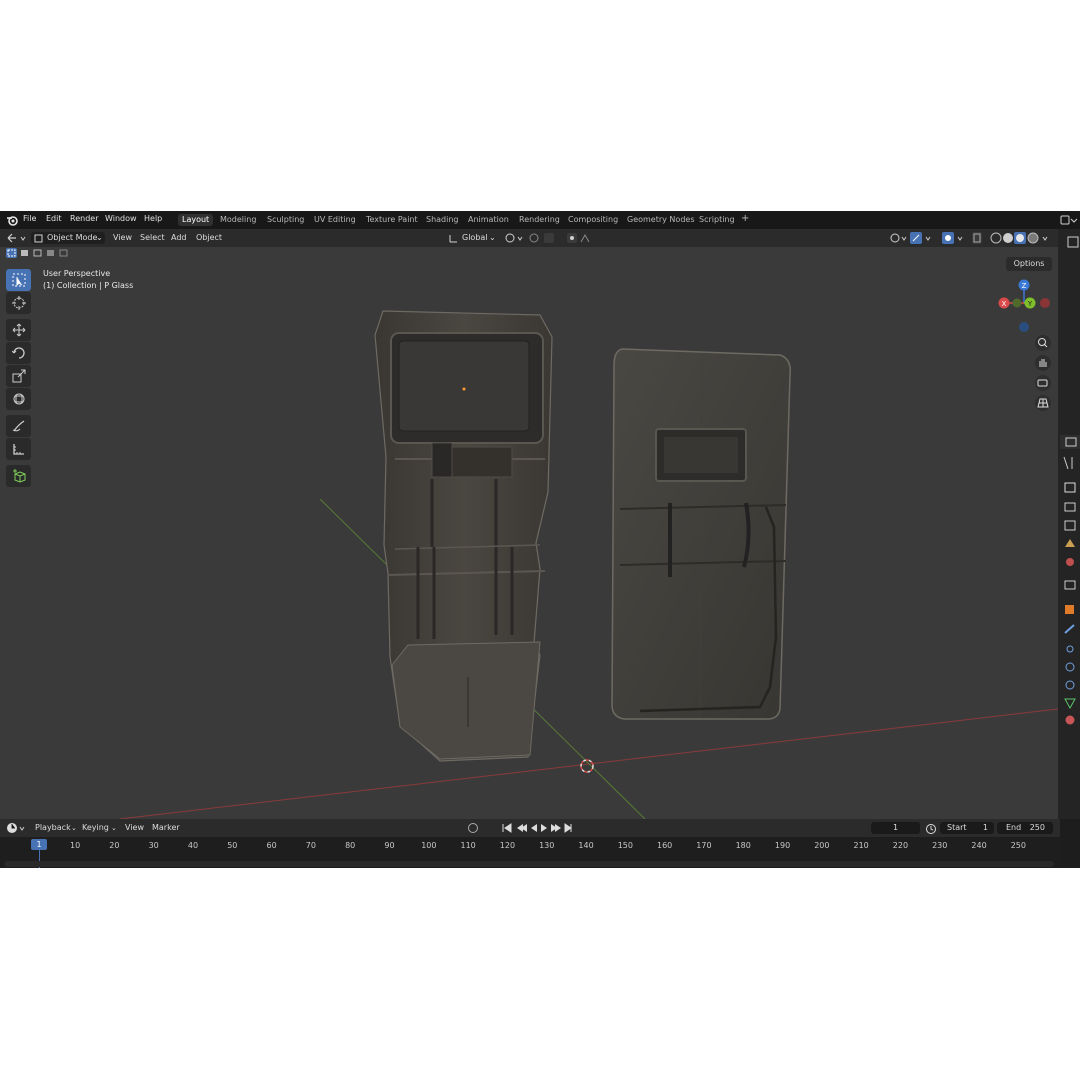 The width and height of the screenshot is (1080, 1080). Describe the element at coordinates (547, 845) in the screenshot. I see `timeline-tick-label: 130` at that location.